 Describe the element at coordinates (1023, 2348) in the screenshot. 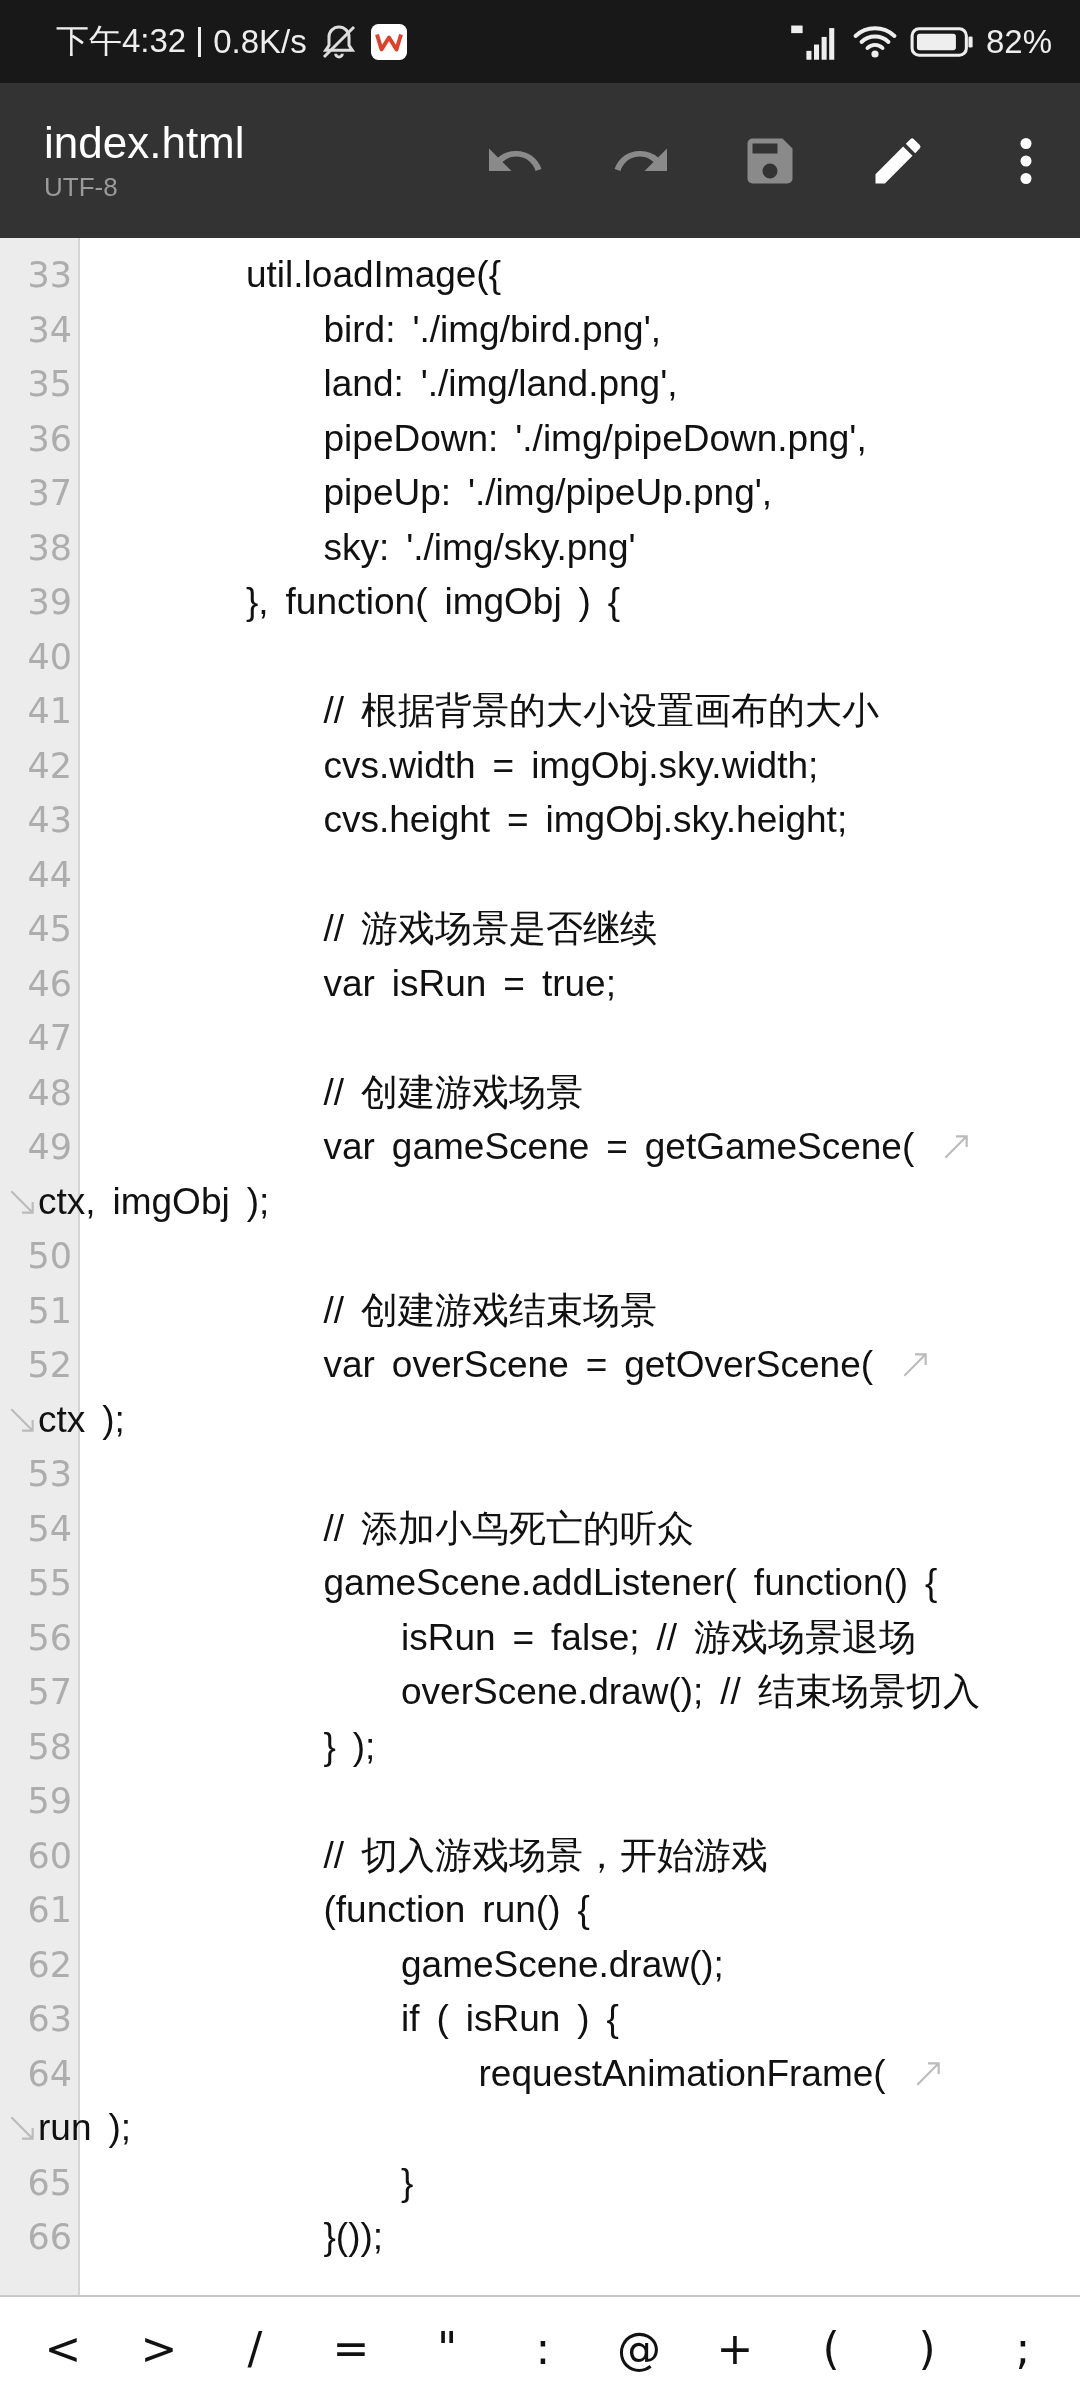

I see `symbol-key: ;` at that location.